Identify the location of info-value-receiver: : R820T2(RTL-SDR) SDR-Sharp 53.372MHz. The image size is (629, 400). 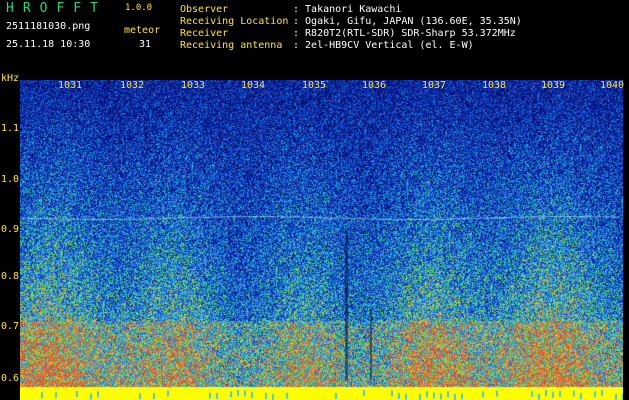
(404, 33).